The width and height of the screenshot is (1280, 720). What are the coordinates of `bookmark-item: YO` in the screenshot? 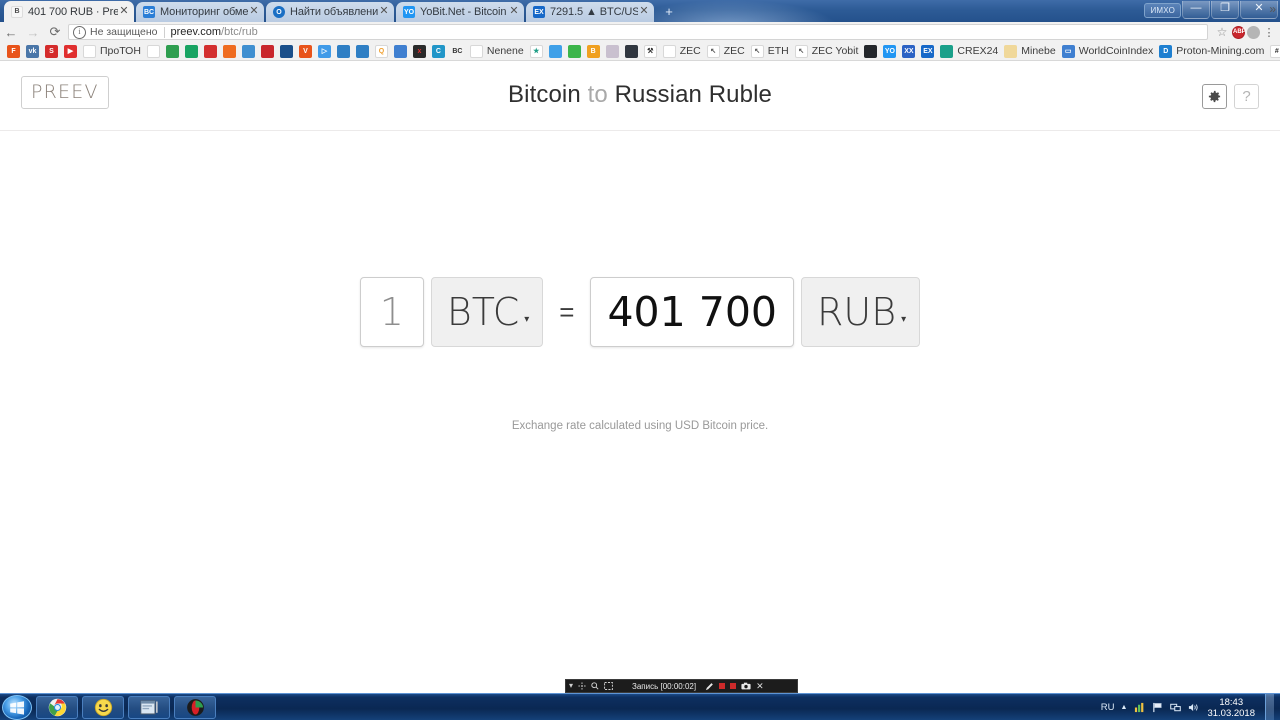 It's located at (889, 51).